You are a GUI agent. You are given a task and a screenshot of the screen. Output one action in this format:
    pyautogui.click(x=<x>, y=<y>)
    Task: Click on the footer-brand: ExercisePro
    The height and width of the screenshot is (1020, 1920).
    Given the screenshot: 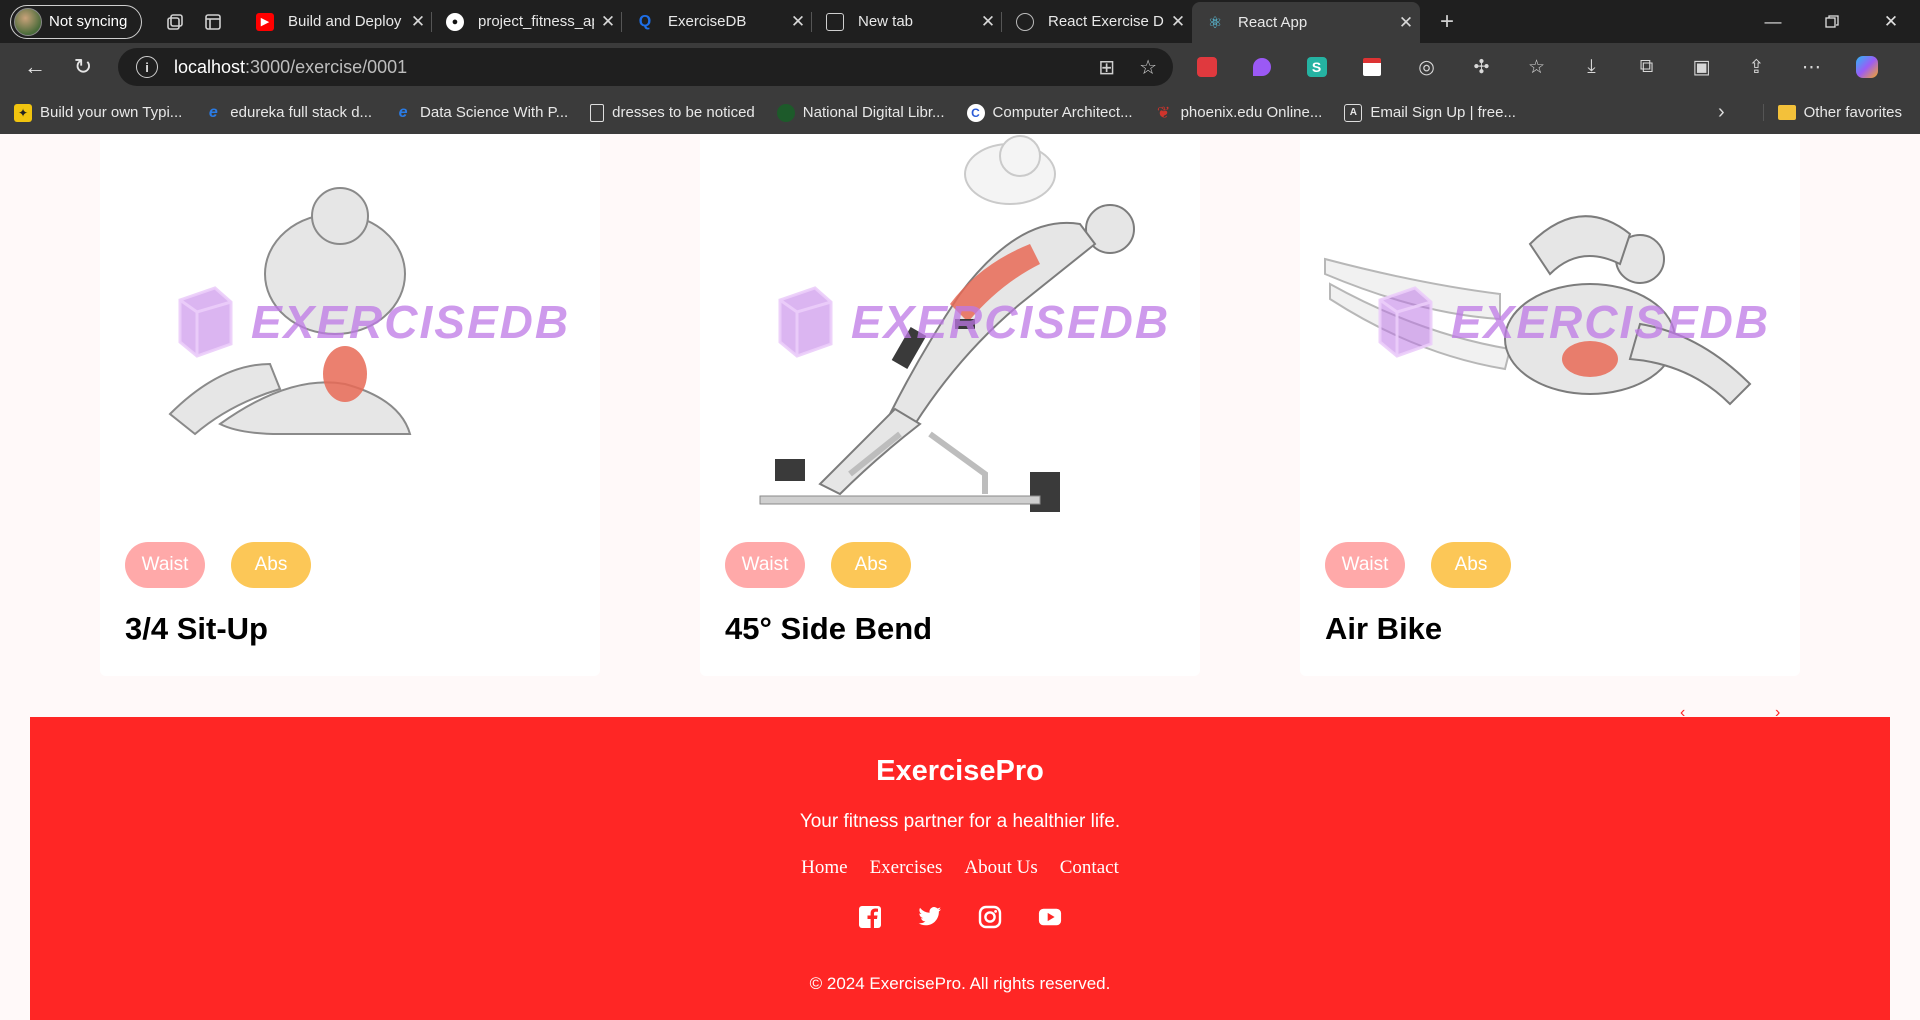 What is the action you would take?
    pyautogui.click(x=960, y=771)
    